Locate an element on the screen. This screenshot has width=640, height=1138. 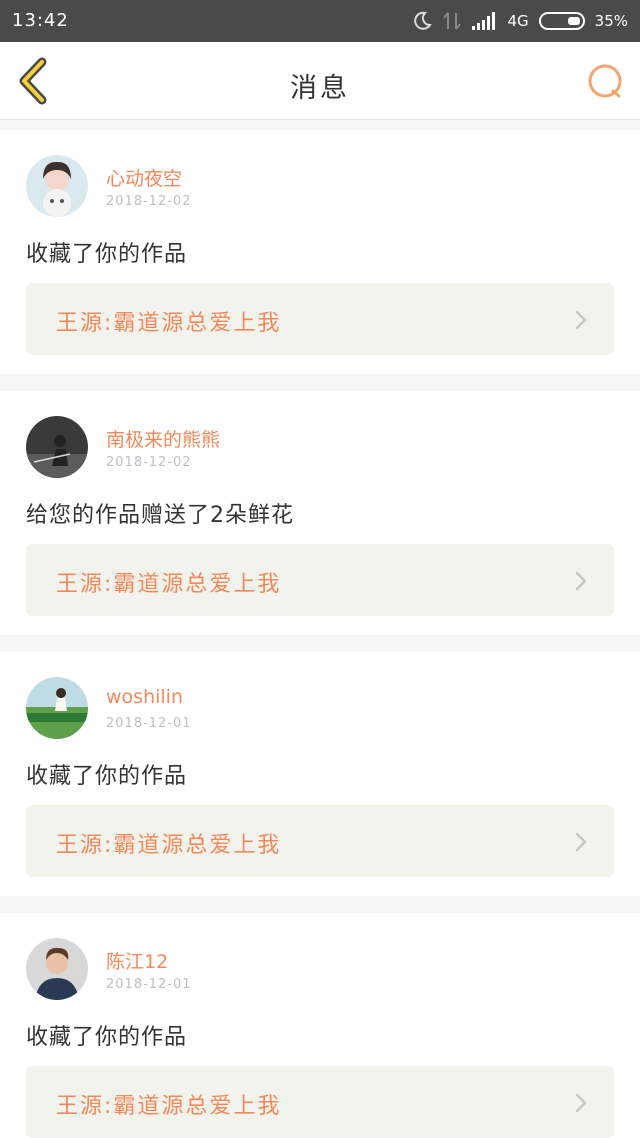
status-icons: 4G 35% is located at coordinates (519, 21).